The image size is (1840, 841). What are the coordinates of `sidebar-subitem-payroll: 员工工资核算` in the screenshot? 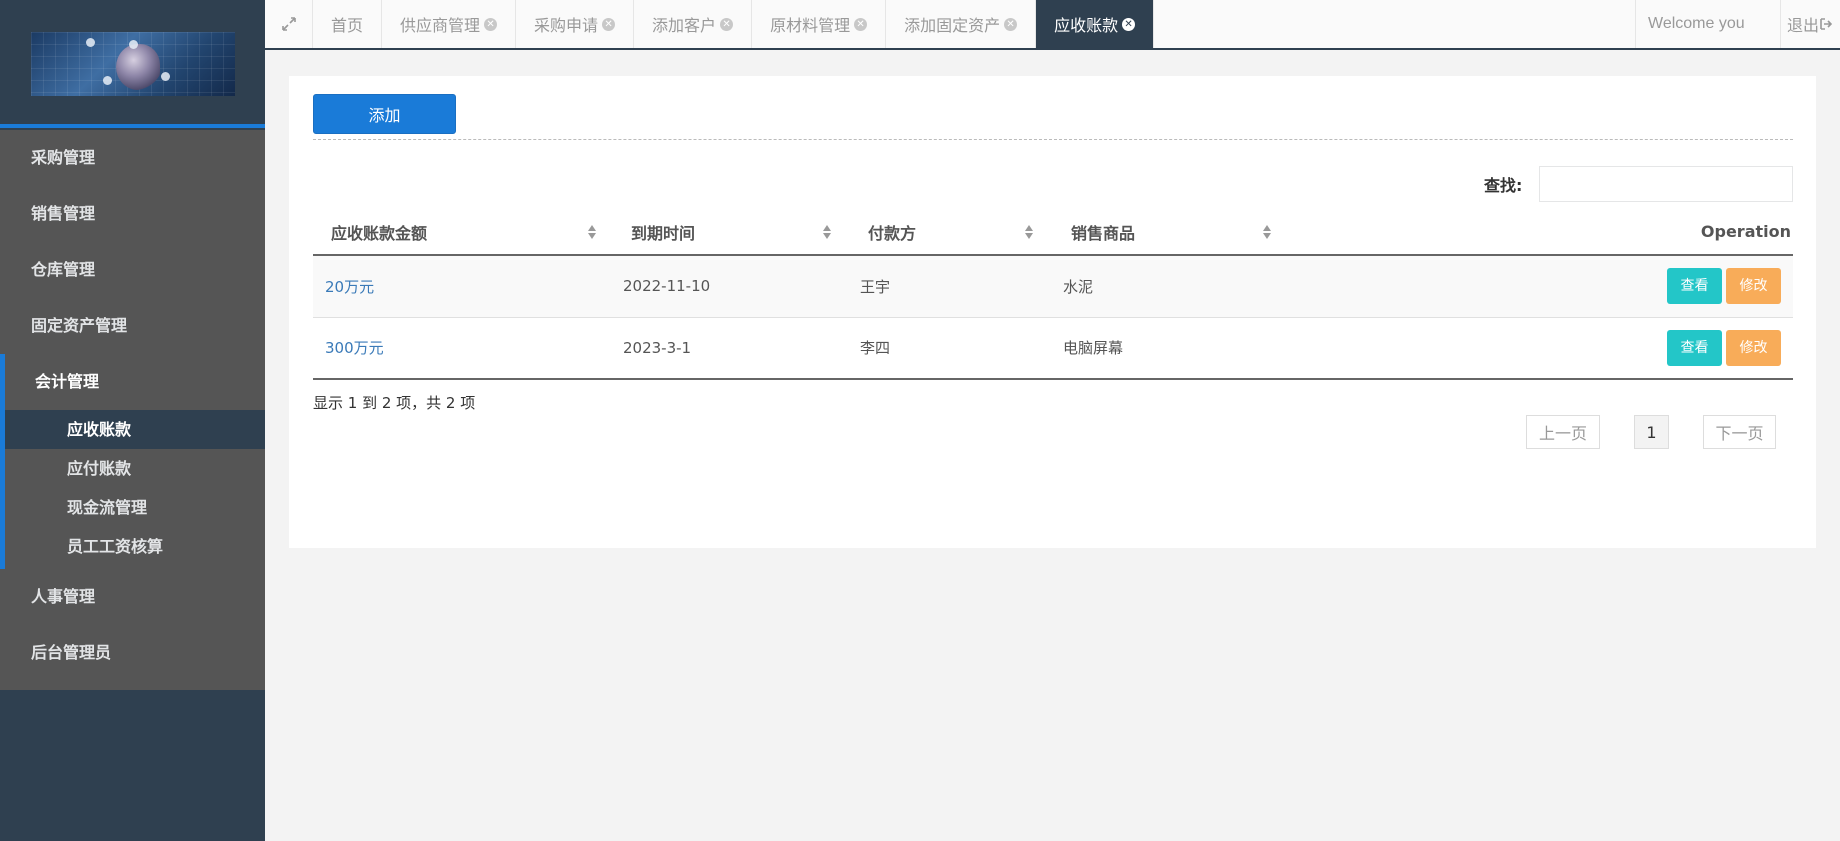 It's located at (135, 548).